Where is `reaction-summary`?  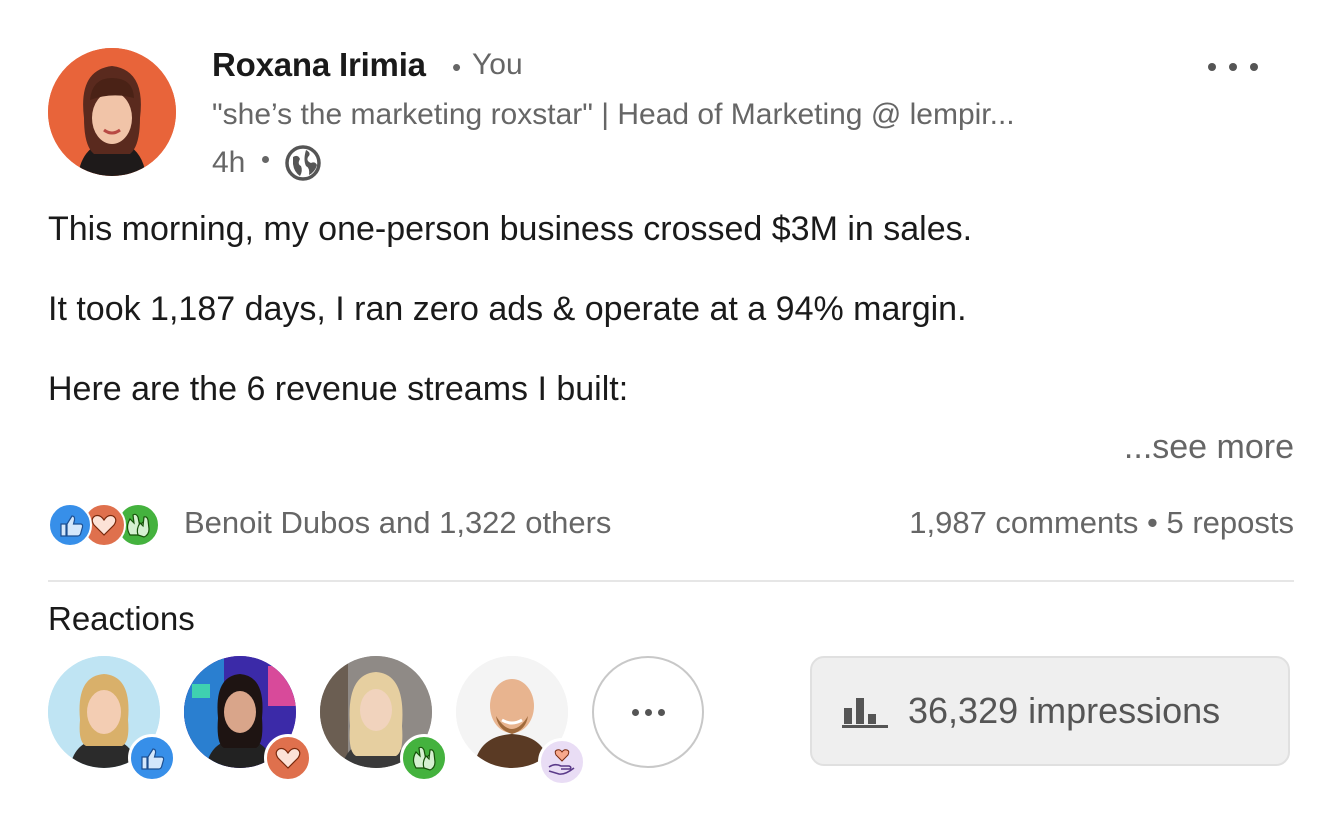 reaction-summary is located at coordinates (108, 525).